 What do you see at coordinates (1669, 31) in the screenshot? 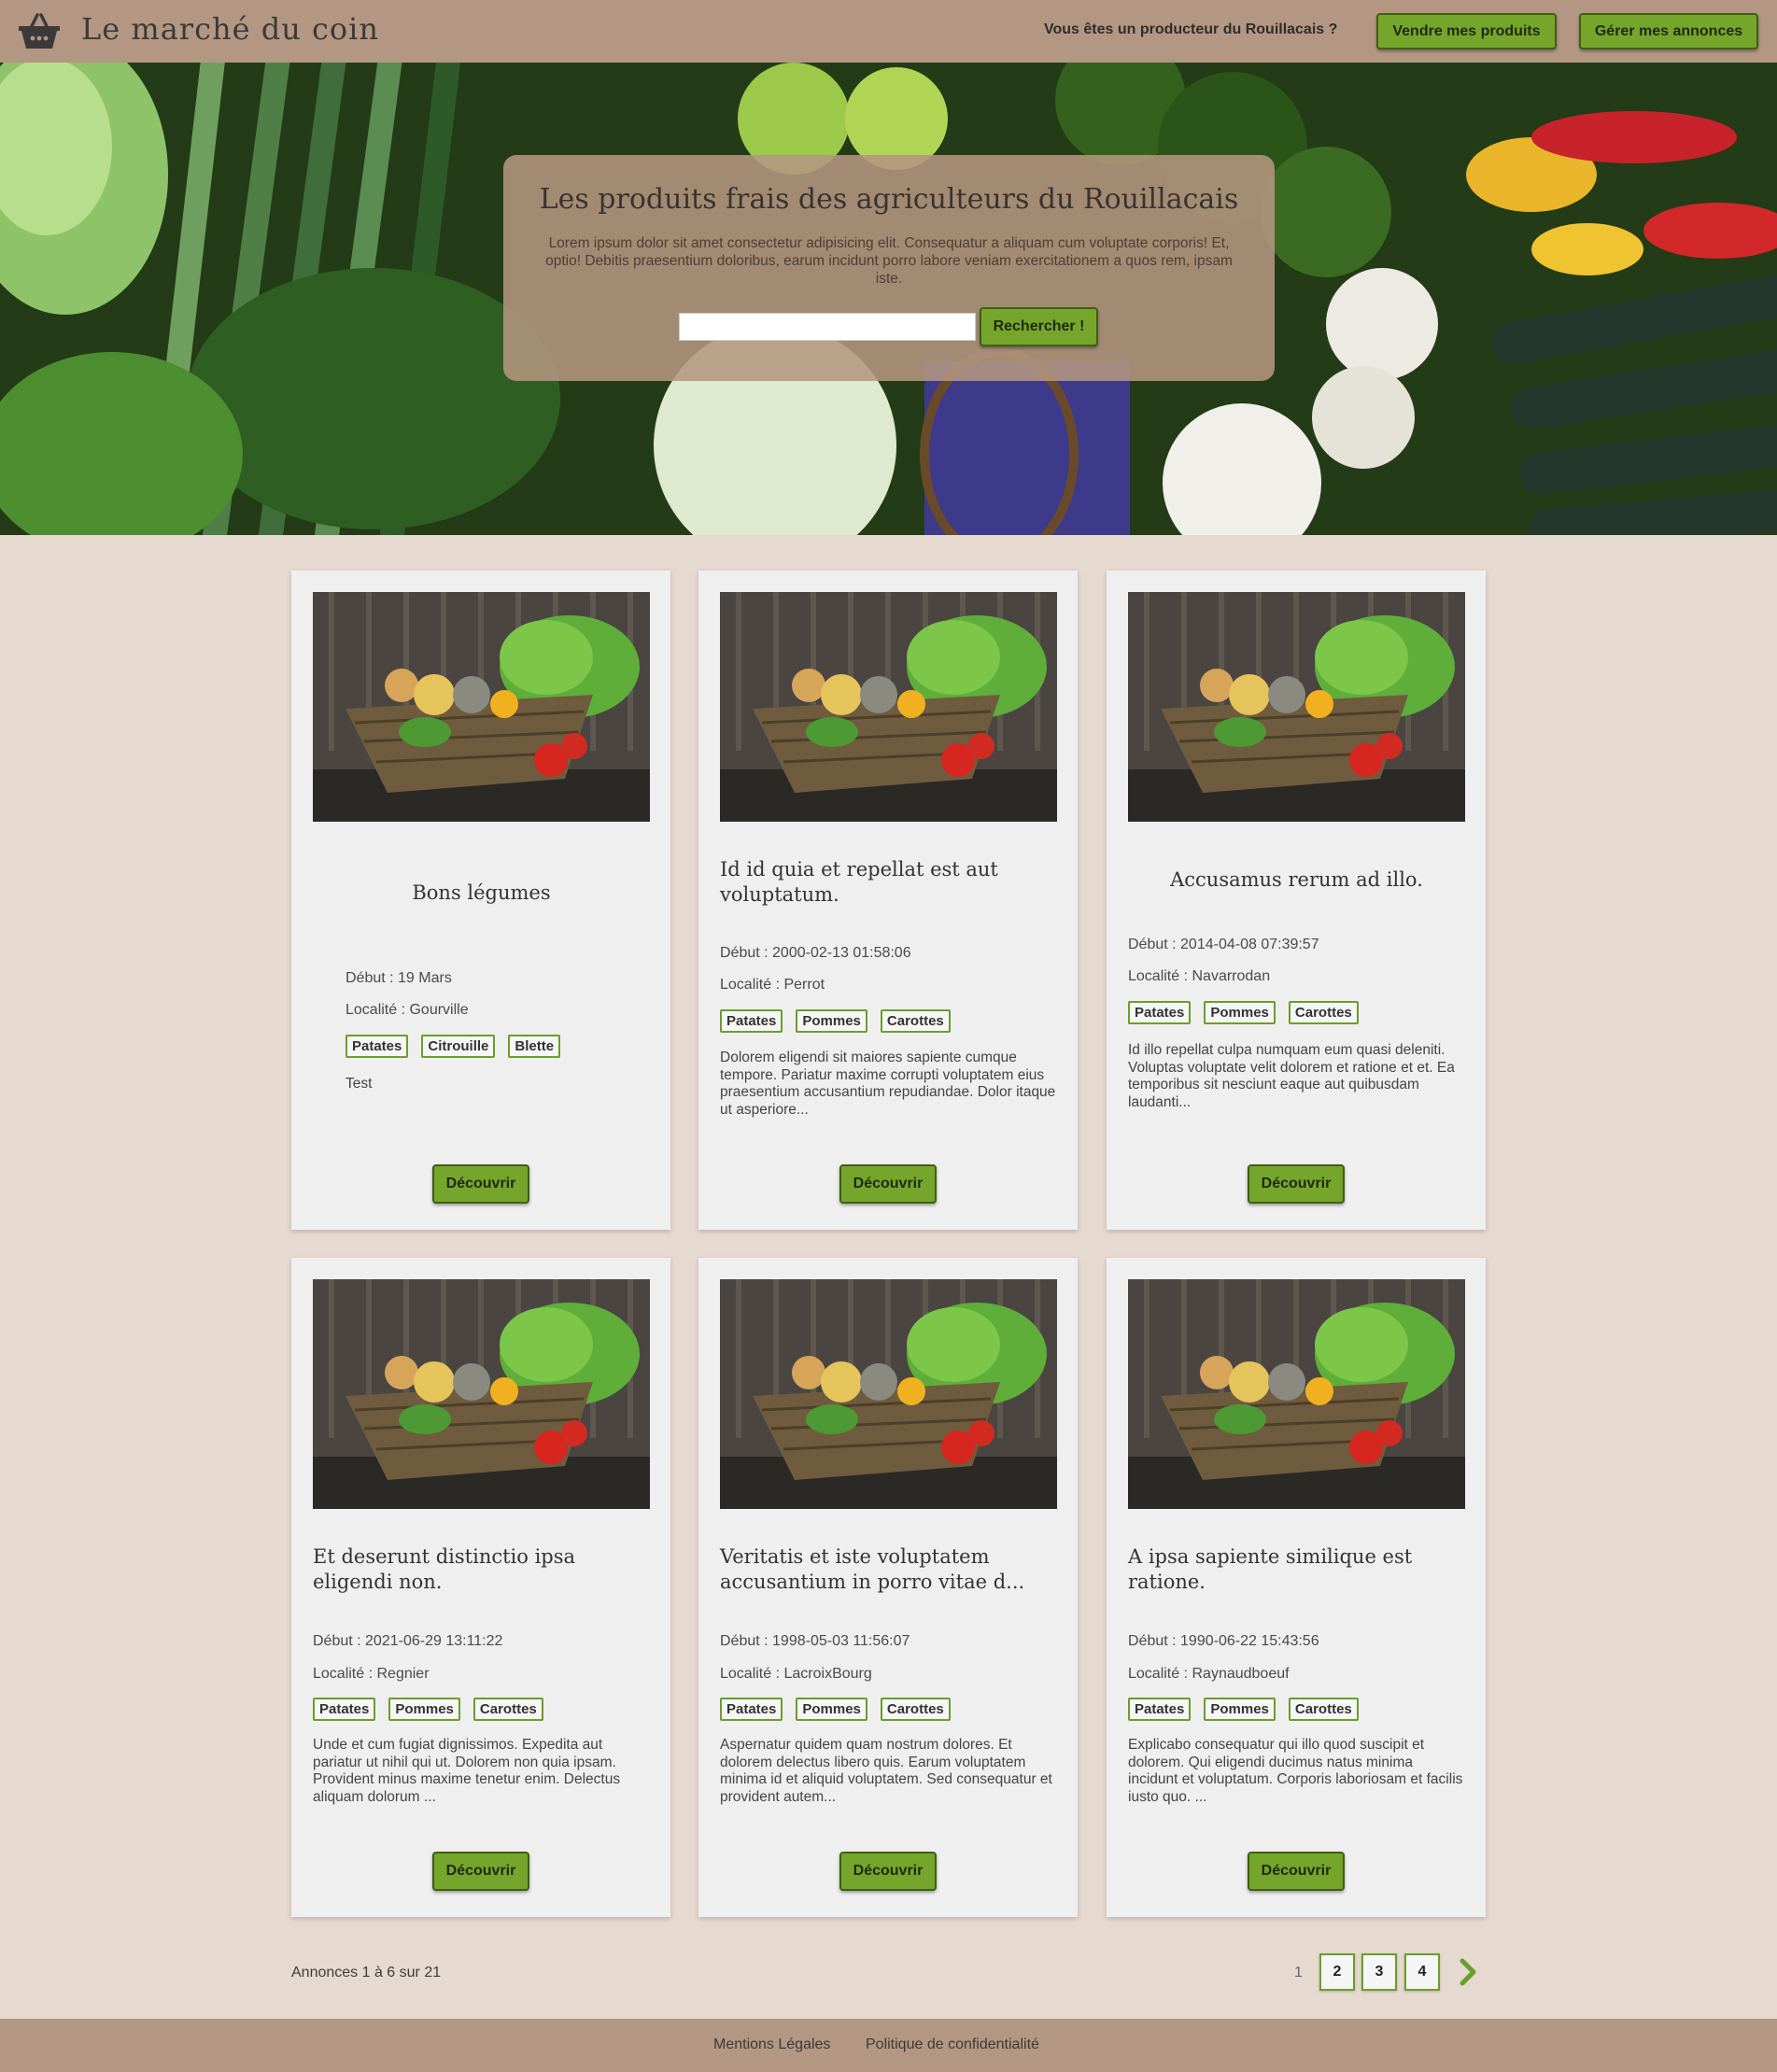
I see `manage-listings-button: Gérer mes annonces` at bounding box center [1669, 31].